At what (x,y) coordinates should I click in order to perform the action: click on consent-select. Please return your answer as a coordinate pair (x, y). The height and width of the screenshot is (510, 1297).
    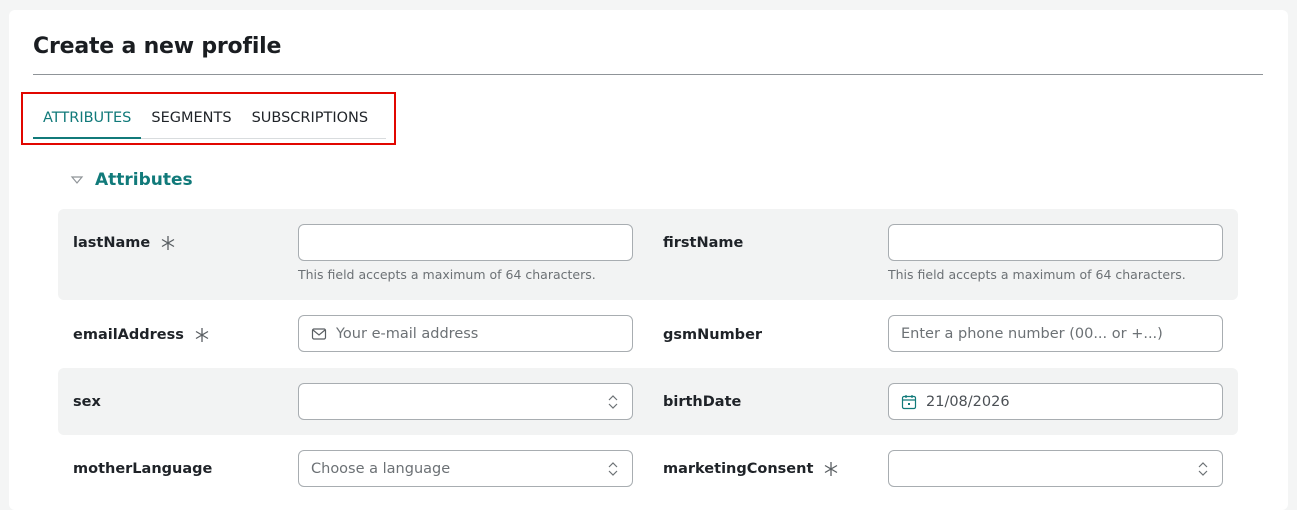
    Looking at the image, I should click on (1055, 468).